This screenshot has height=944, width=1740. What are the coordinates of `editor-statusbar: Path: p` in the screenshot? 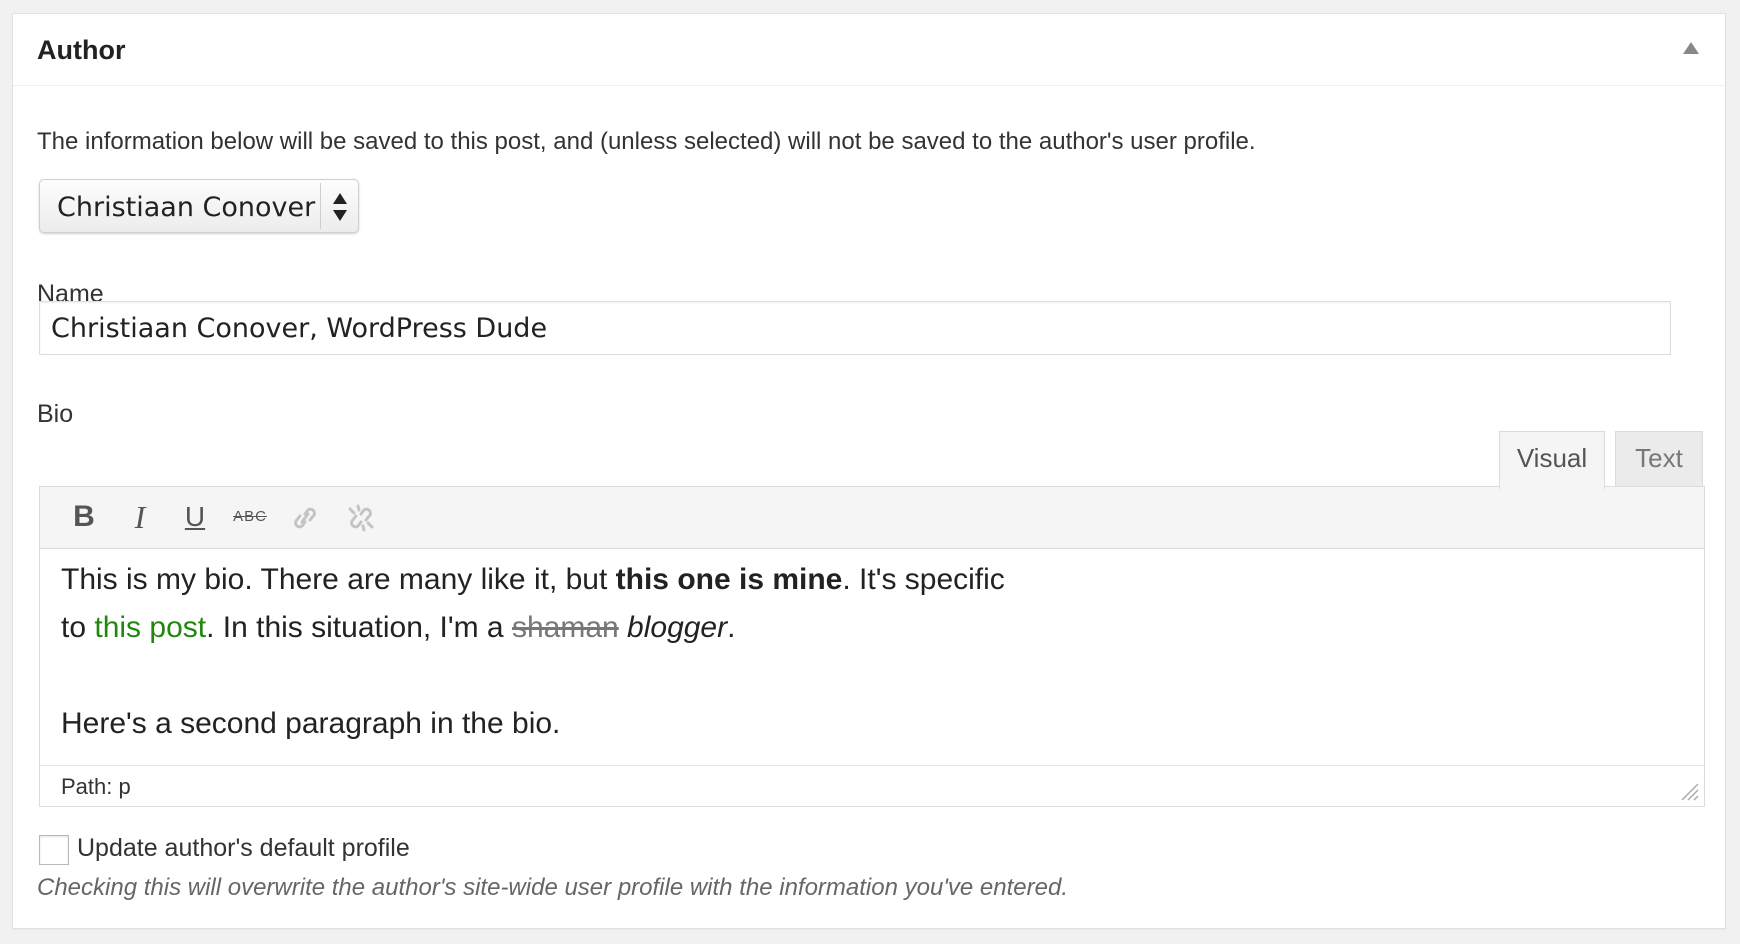 It's located at (872, 785).